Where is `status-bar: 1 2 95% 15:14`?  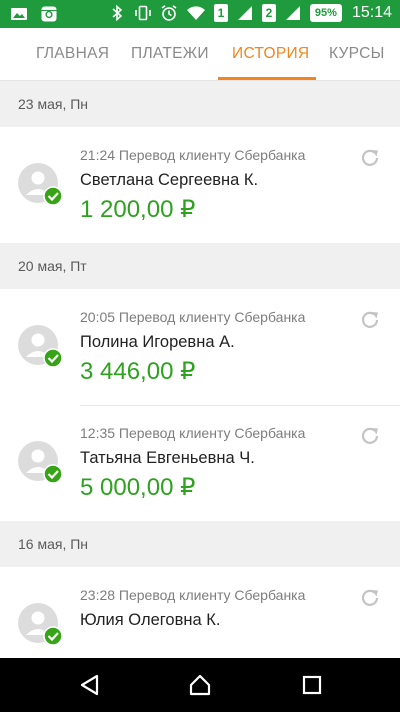
status-bar: 1 2 95% 15:14 is located at coordinates (200, 14).